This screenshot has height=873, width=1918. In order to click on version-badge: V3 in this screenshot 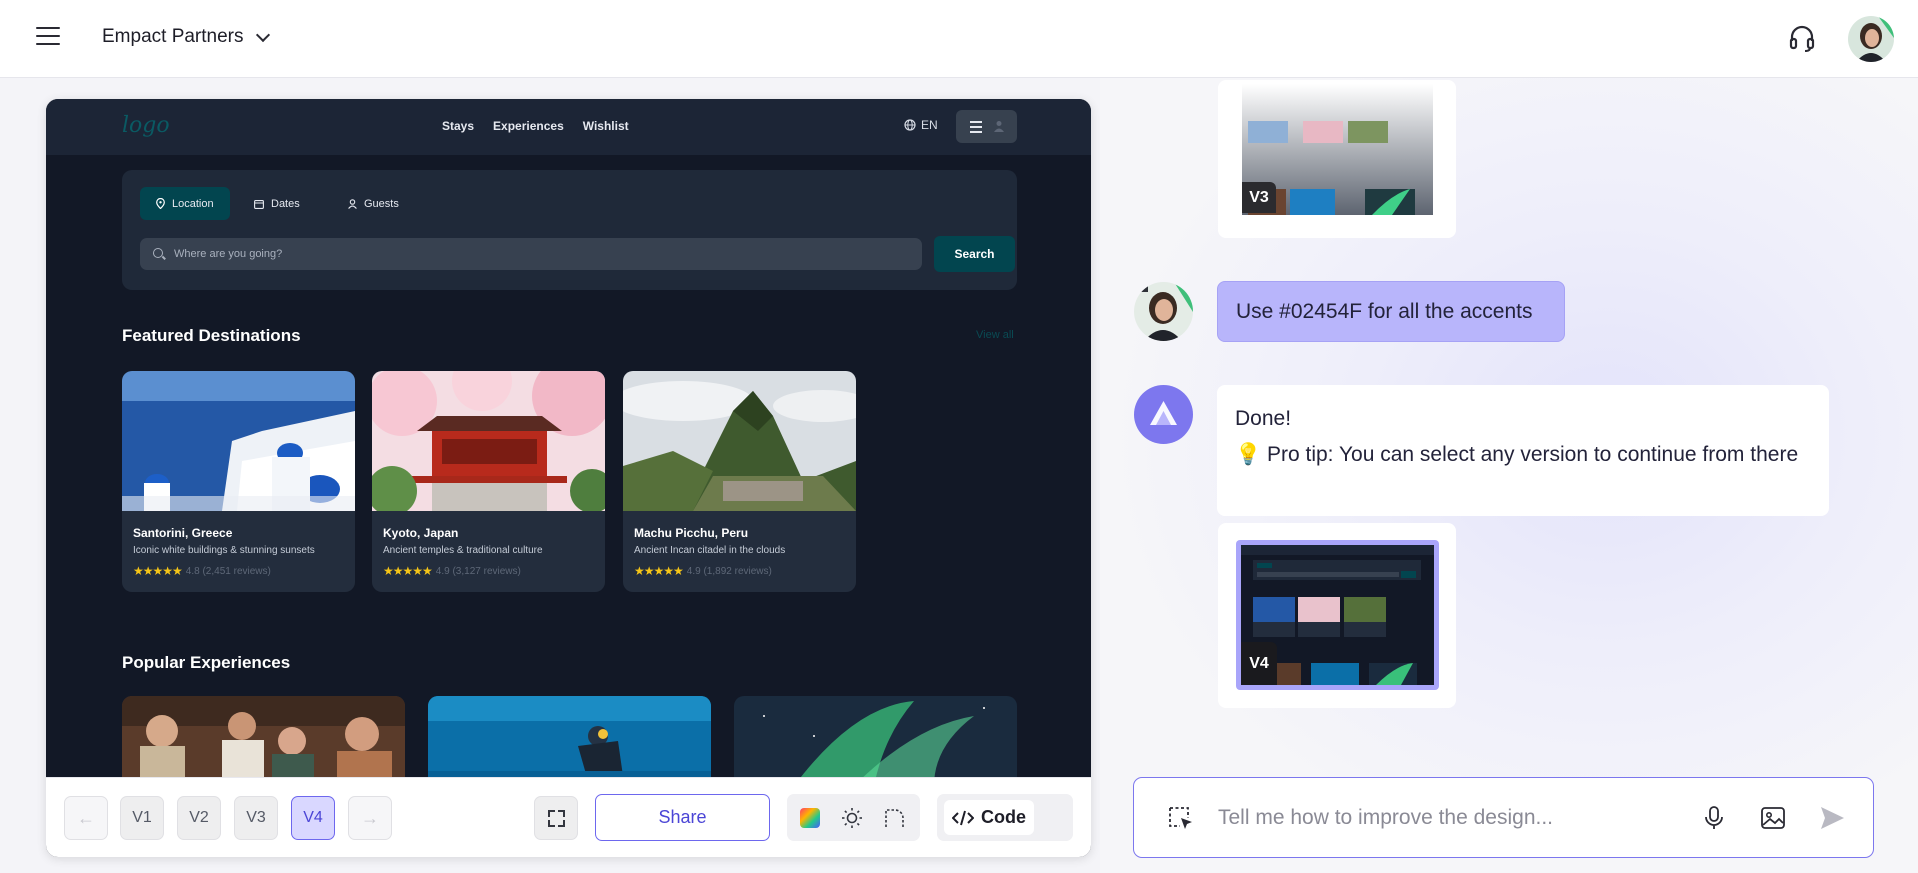, I will do `click(1259, 197)`.